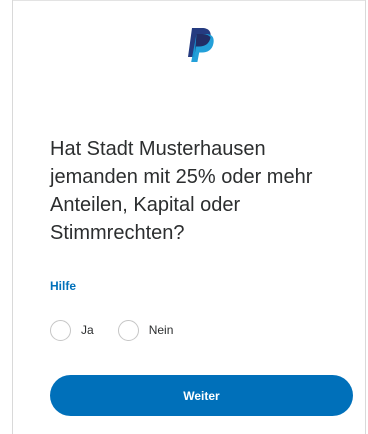 The image size is (368, 434). Describe the element at coordinates (72, 330) in the screenshot. I see `radio-option-ja: Ja` at that location.